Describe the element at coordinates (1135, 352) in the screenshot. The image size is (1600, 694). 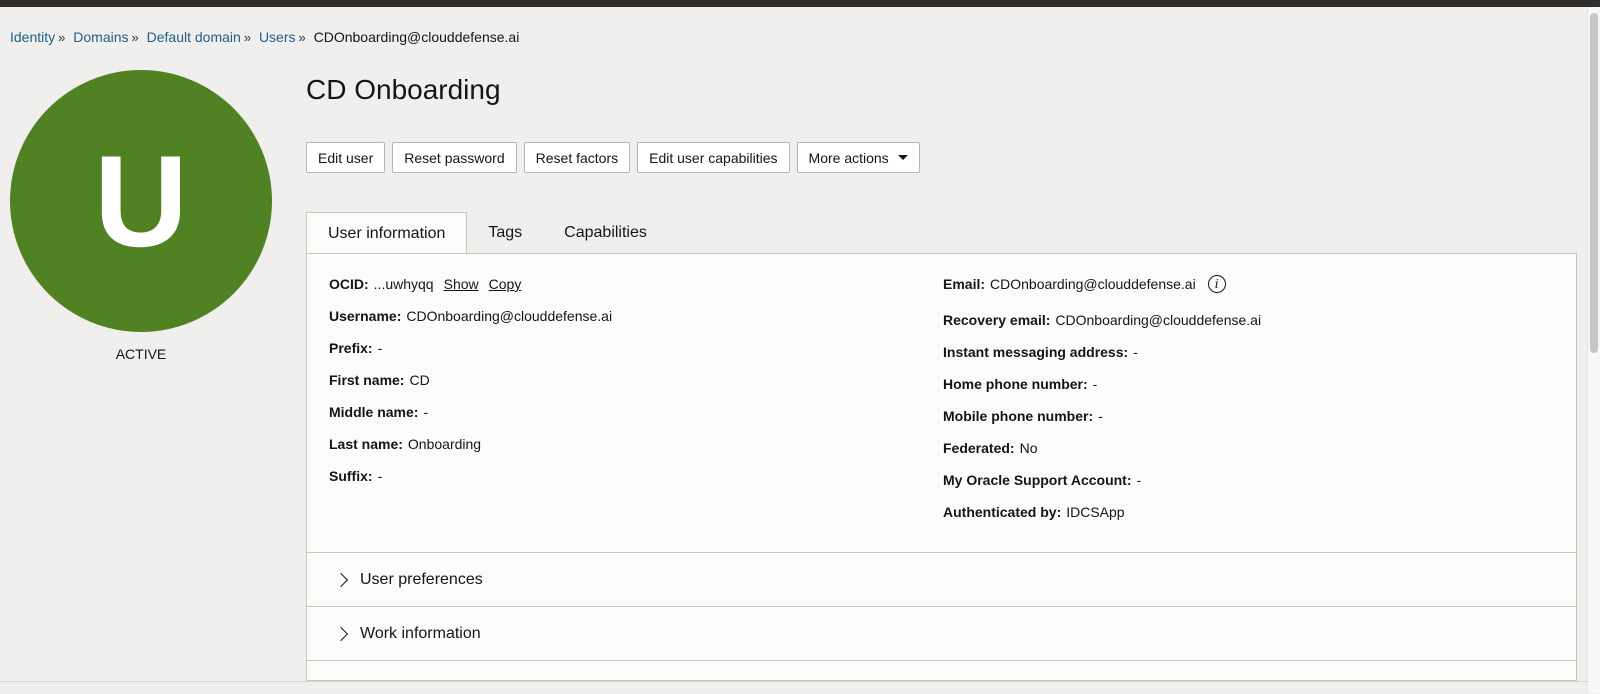
I see `im-address-value: -` at that location.